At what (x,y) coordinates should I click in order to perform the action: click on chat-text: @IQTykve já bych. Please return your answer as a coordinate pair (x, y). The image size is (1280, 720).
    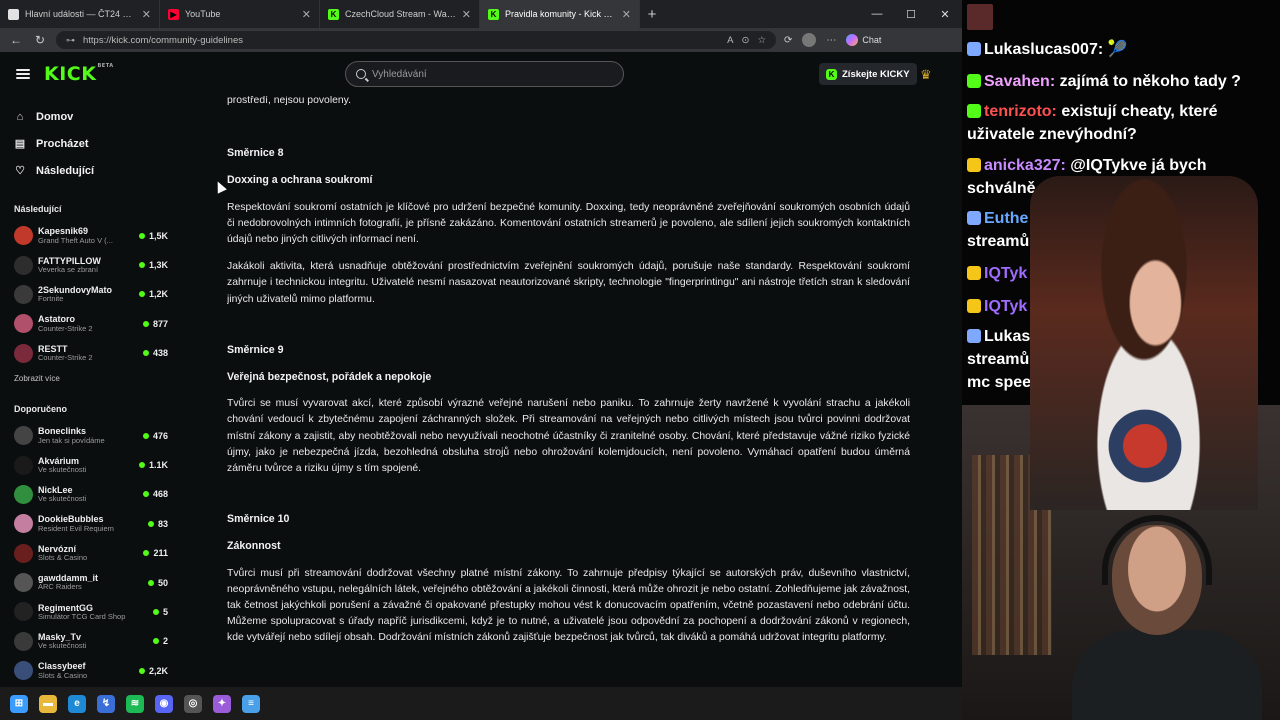
    Looking at the image, I should click on (1138, 165).